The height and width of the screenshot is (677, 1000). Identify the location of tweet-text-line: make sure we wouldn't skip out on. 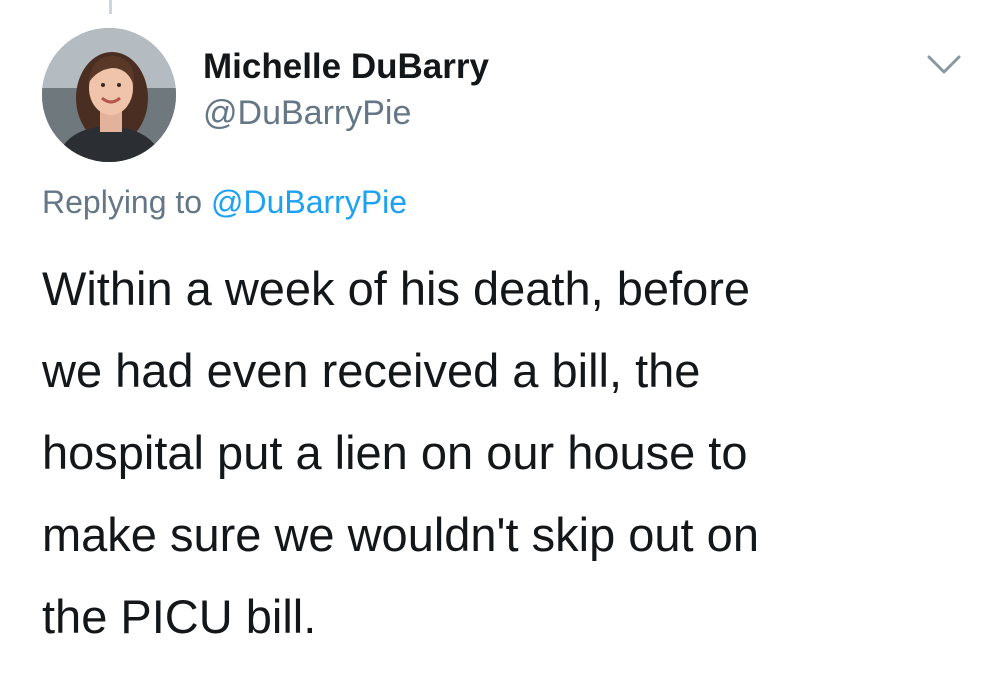
(400, 534).